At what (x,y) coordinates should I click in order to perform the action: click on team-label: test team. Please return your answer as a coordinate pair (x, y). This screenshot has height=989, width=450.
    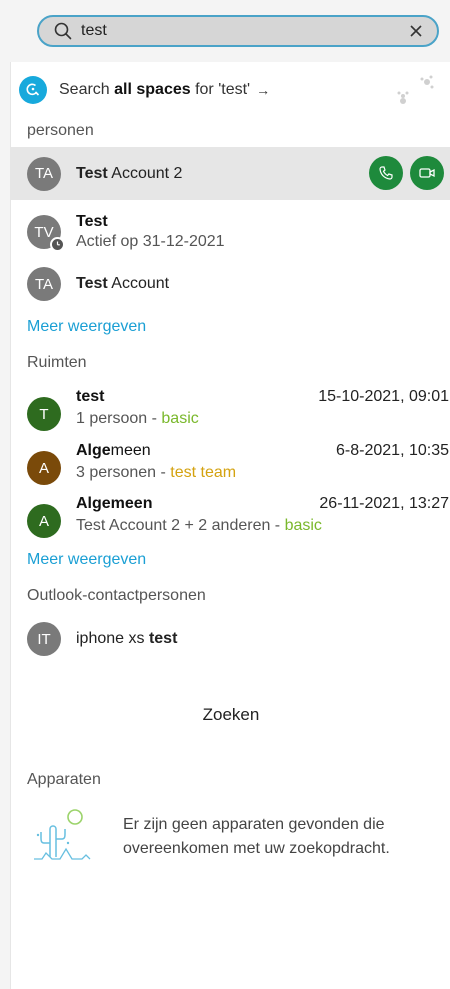
    Looking at the image, I should click on (203, 472).